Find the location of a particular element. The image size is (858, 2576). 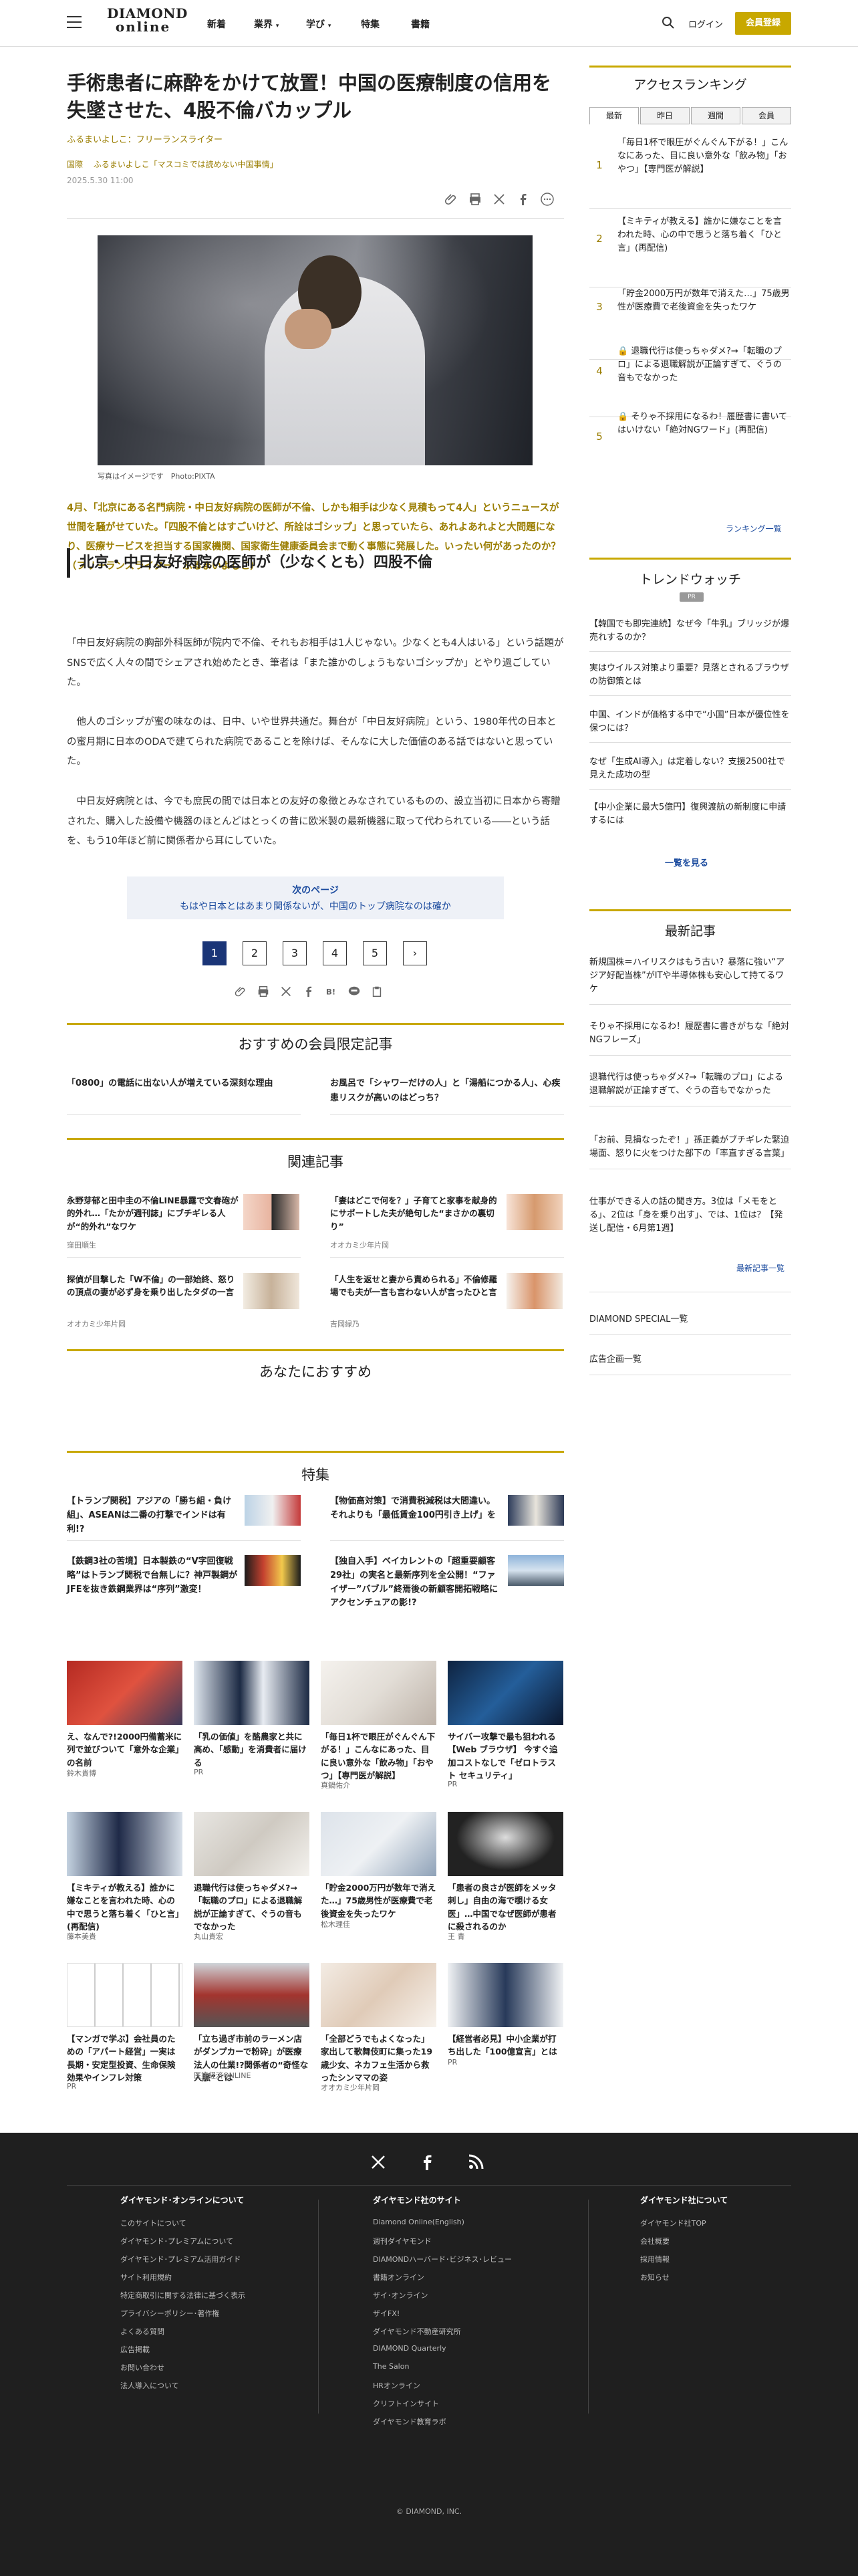

copy-icon is located at coordinates (377, 991).